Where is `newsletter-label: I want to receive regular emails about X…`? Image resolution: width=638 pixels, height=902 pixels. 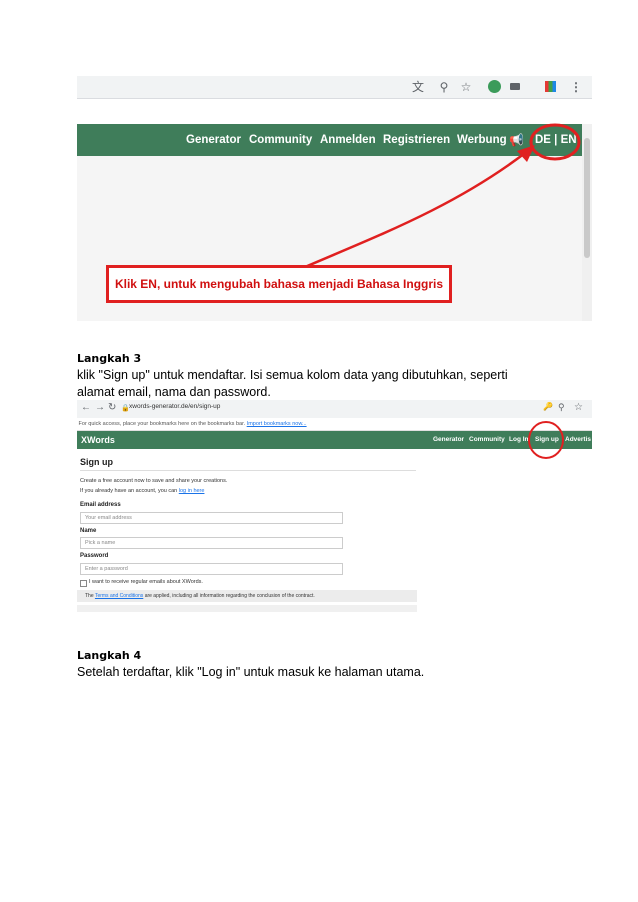 newsletter-label: I want to receive regular emails about X… is located at coordinates (146, 582).